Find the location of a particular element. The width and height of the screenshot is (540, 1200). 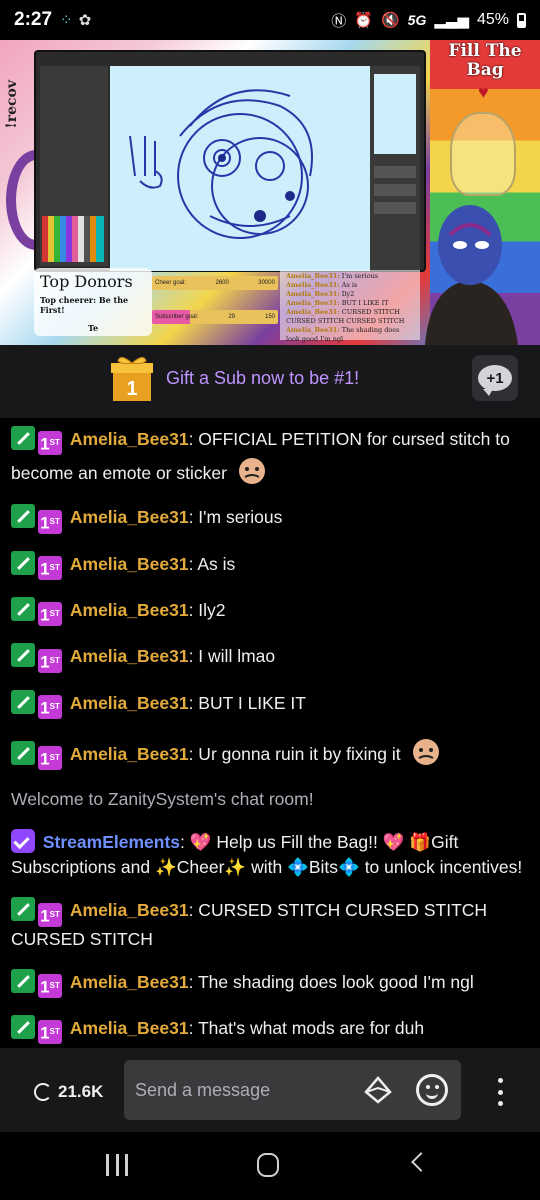

status-bar: 2:27 ⁘ ✿ Ⓝ ⏰ 🔇 5G ▂▃▅ 45% is located at coordinates (270, 20).